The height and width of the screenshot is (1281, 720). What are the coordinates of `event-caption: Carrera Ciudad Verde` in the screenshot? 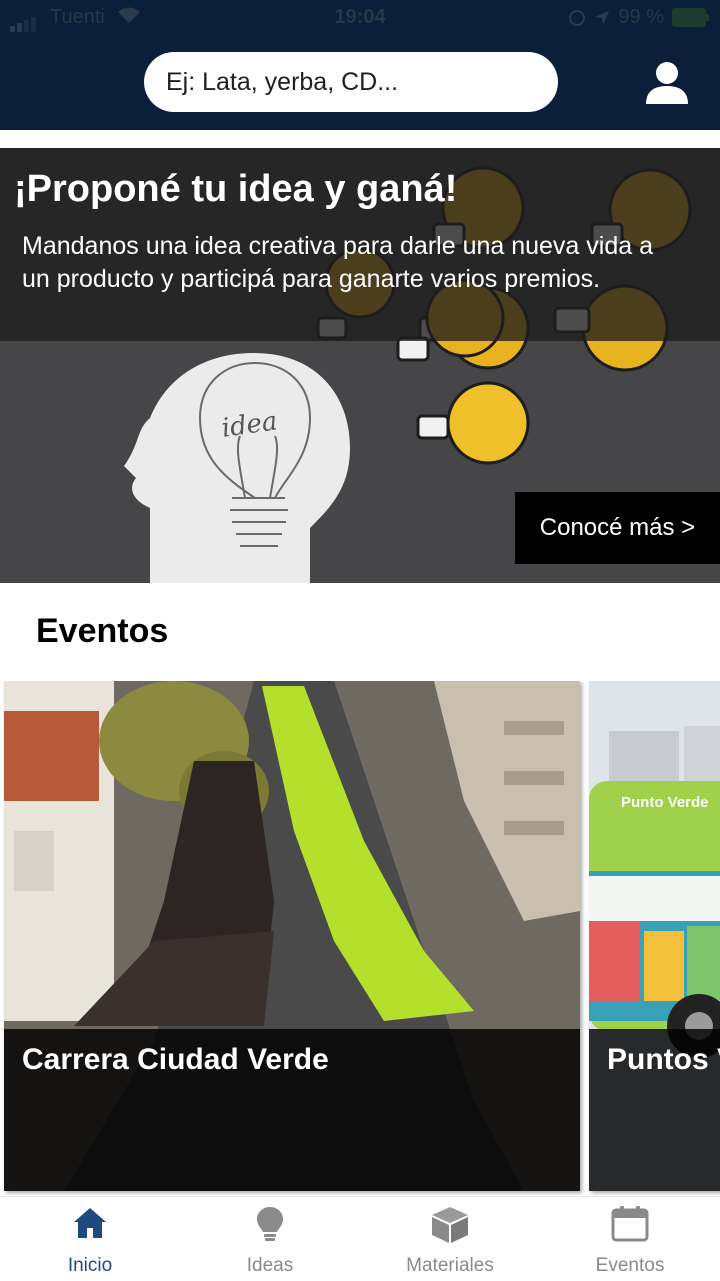 It's located at (292, 1110).